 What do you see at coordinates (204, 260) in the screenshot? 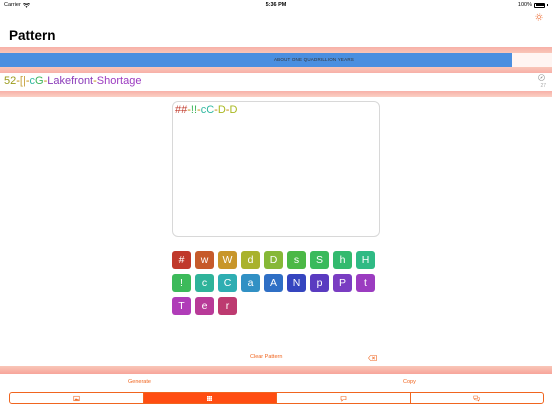
I see `pattern-key: w` at bounding box center [204, 260].